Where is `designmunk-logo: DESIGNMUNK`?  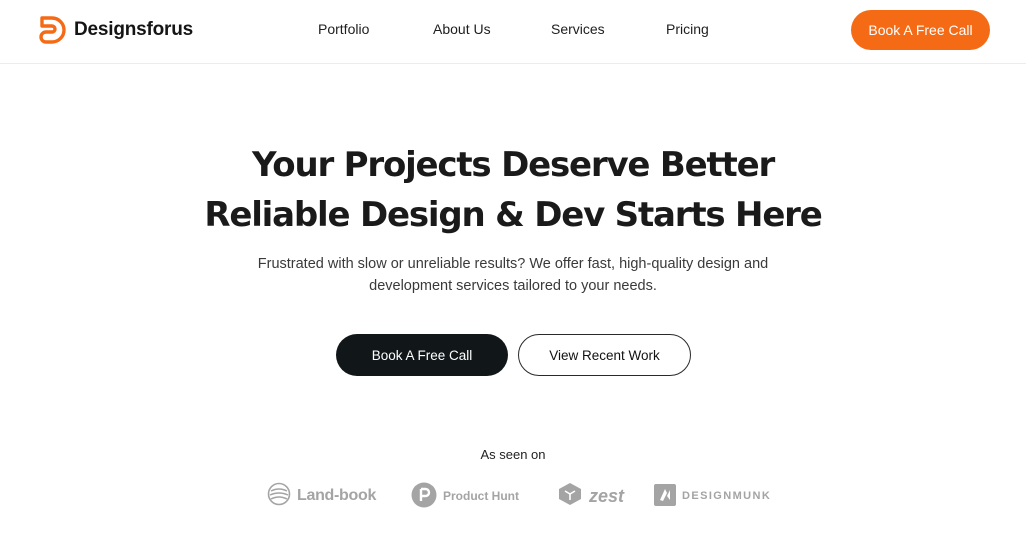 designmunk-logo: DESIGNMUNK is located at coordinates (712, 496).